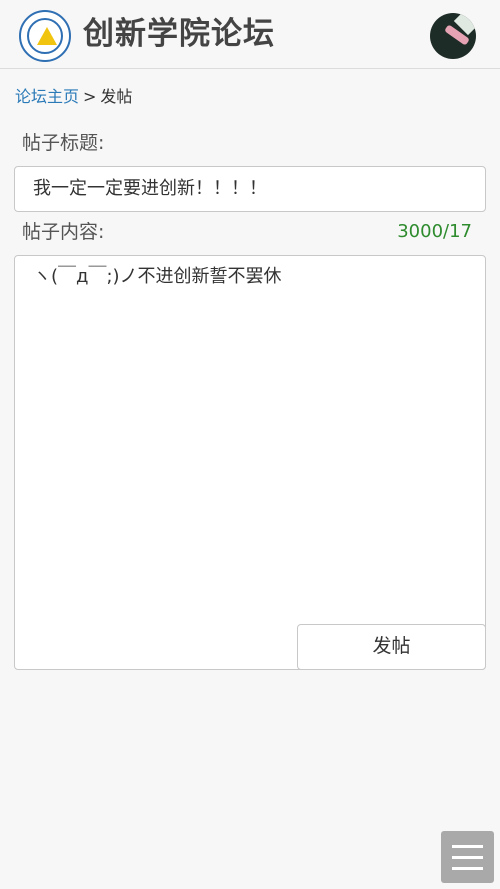 The width and height of the screenshot is (500, 889). I want to click on user-avatar-icon, so click(453, 36).